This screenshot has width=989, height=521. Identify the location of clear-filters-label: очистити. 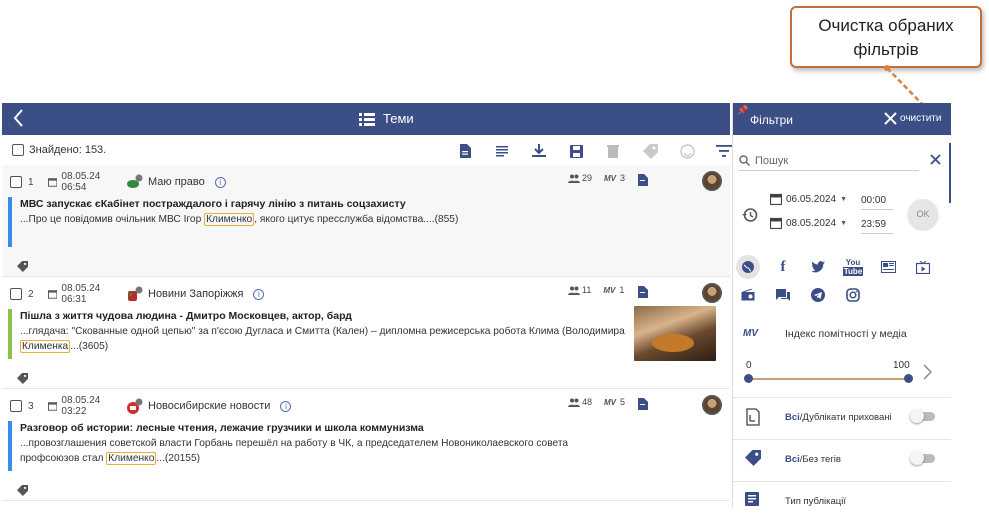
(921, 118).